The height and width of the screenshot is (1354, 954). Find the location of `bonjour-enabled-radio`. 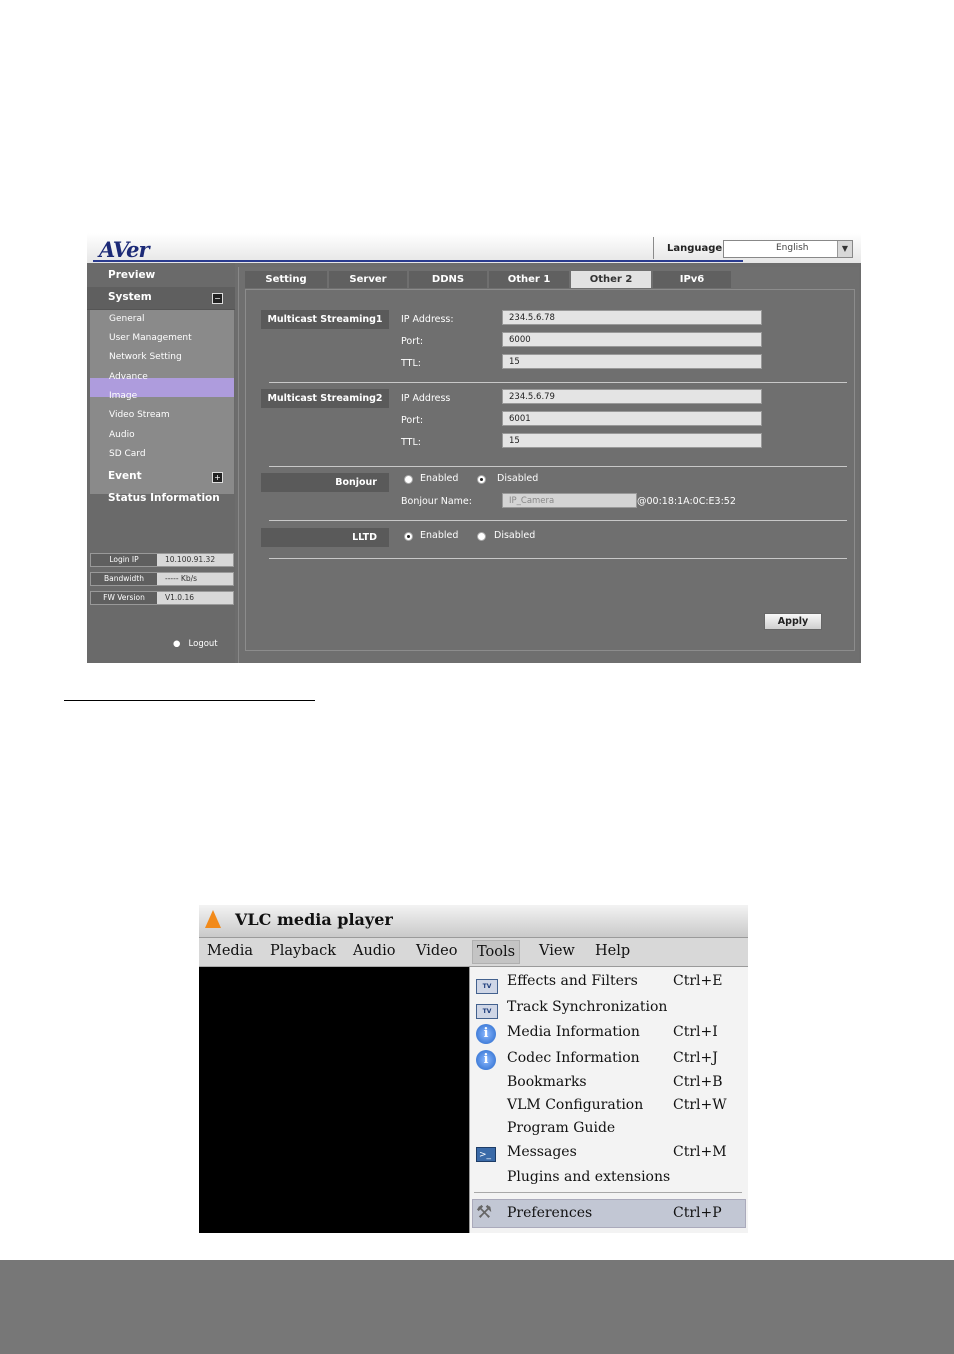

bonjour-enabled-radio is located at coordinates (408, 479).